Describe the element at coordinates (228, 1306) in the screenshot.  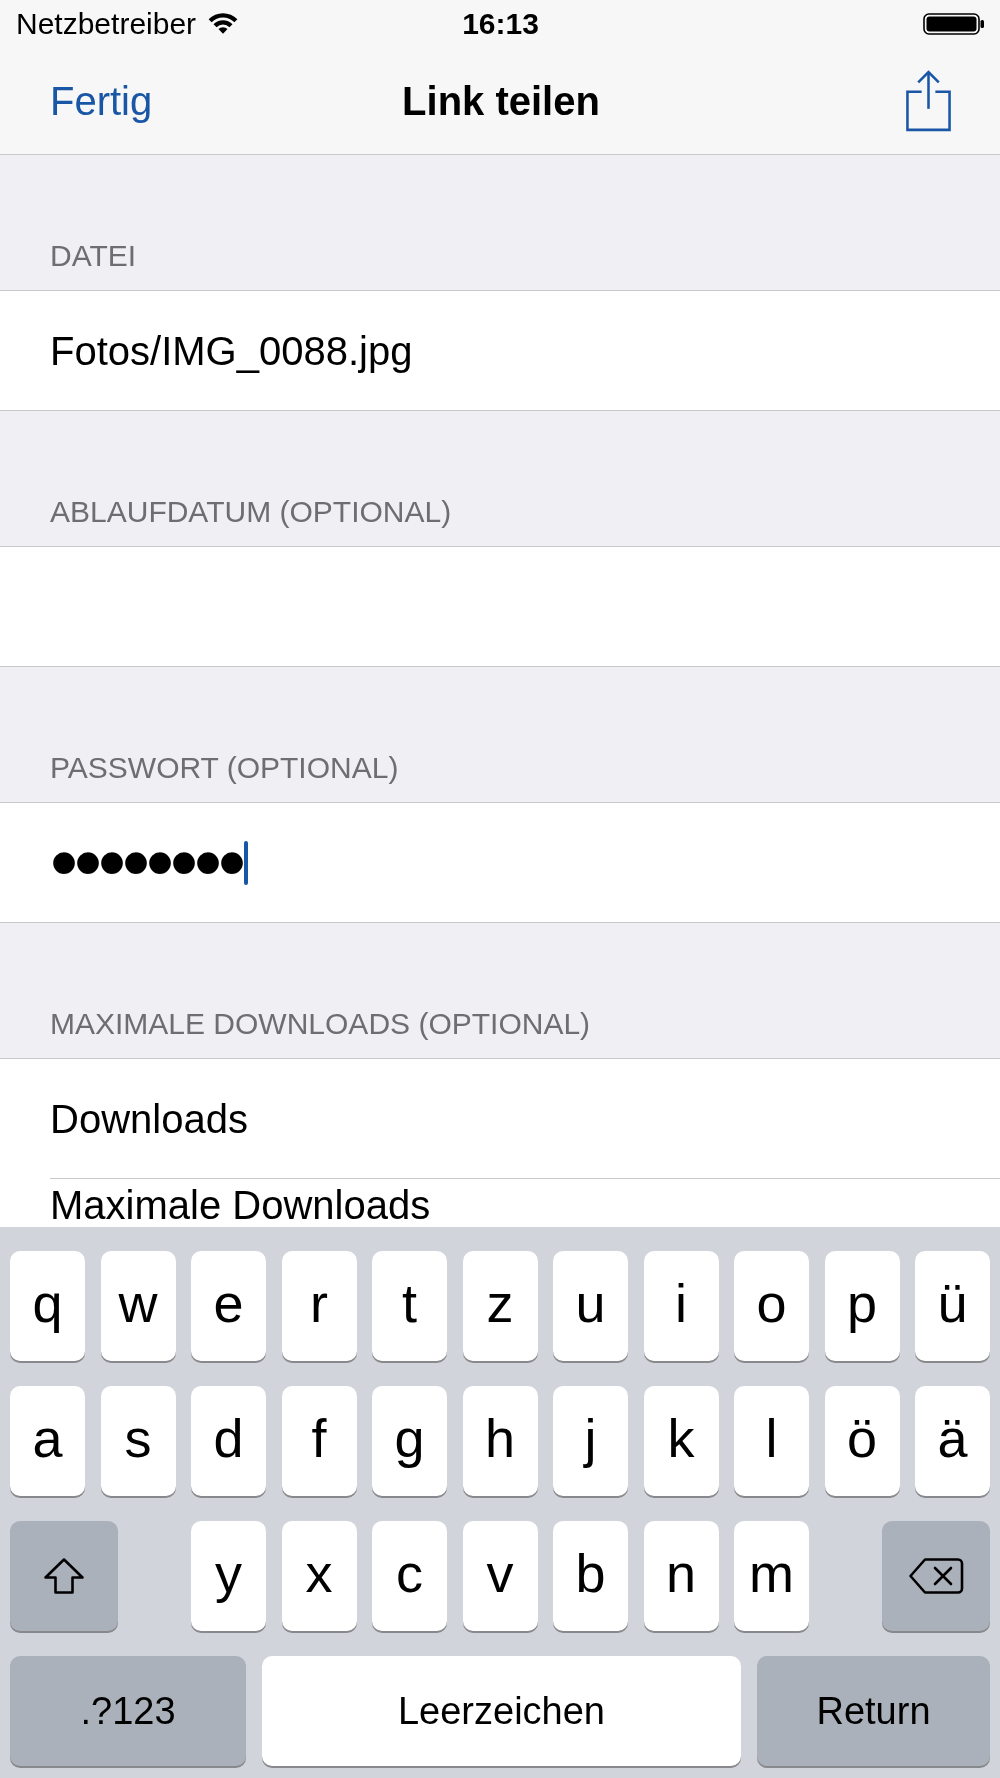
I see `letter-key: e` at that location.